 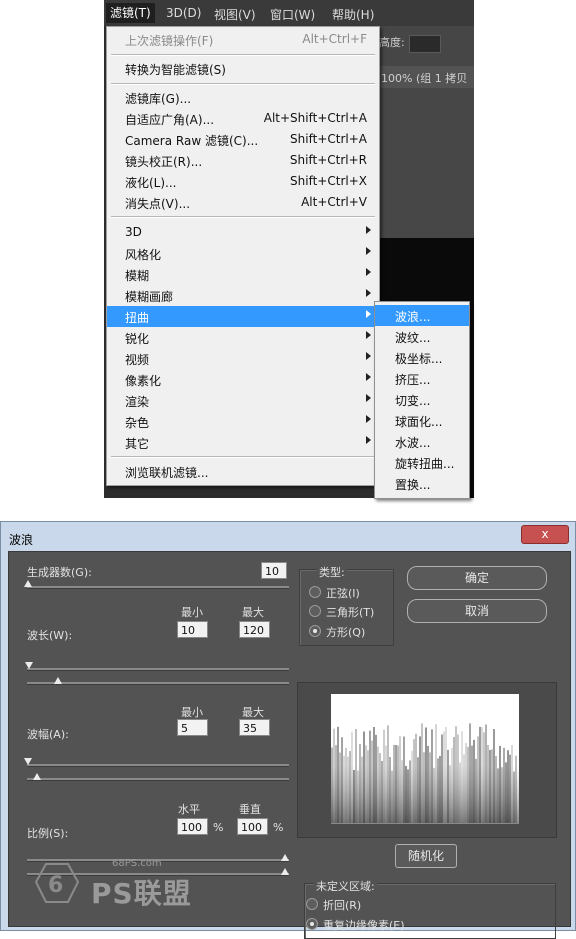 I want to click on randomize-button: 随机化, so click(x=426, y=856).